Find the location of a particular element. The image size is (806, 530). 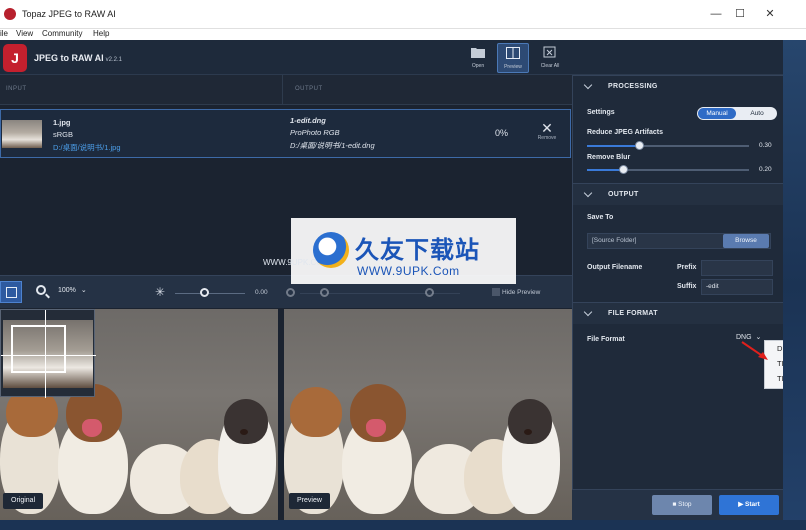

puppy-tongue is located at coordinates (376, 428).